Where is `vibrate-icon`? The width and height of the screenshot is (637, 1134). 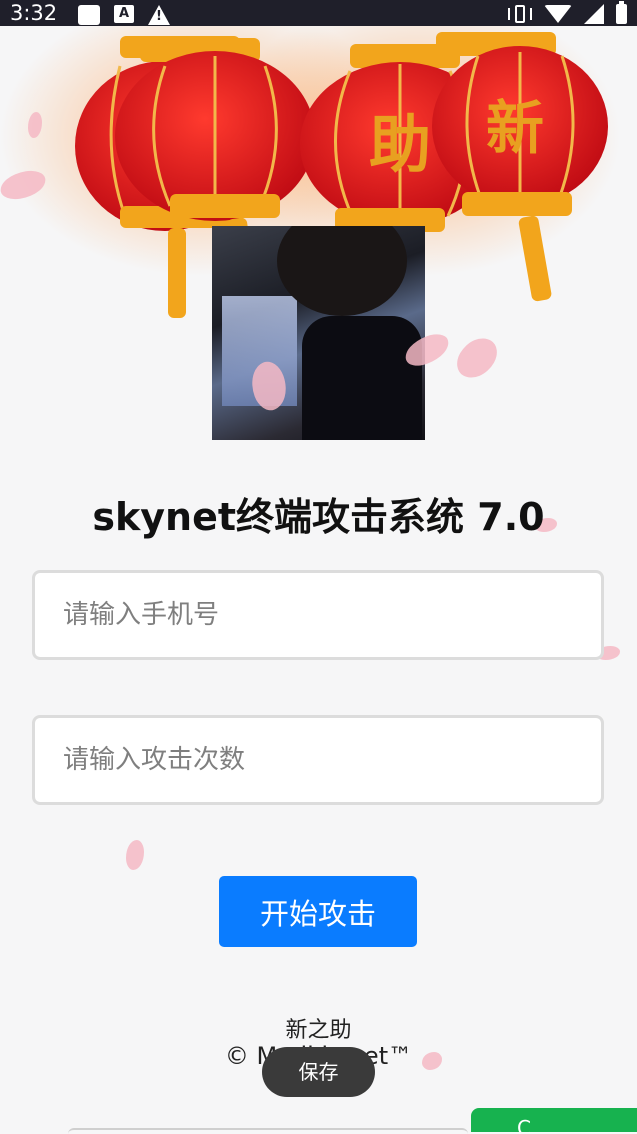
vibrate-icon is located at coordinates (520, 14).